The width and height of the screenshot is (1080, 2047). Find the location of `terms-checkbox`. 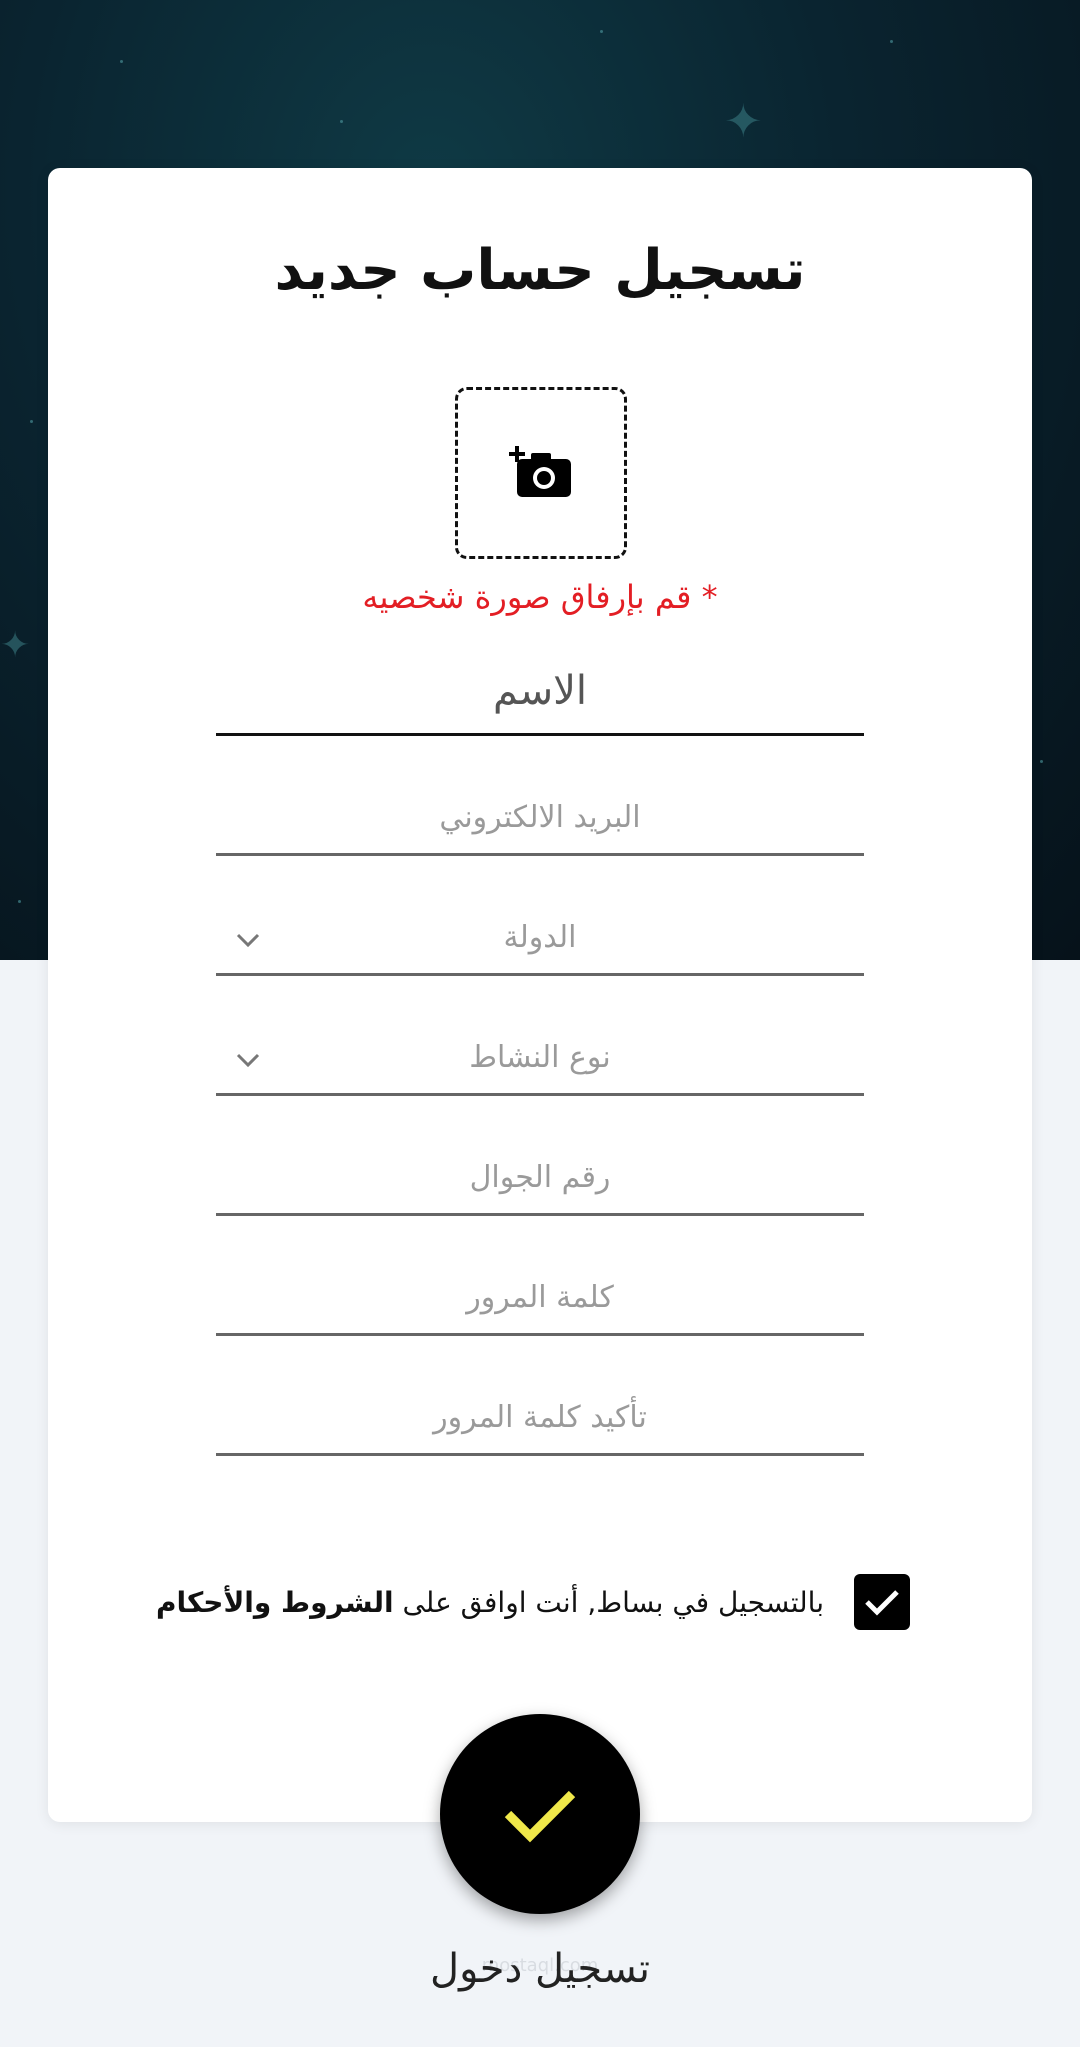

terms-checkbox is located at coordinates (882, 1602).